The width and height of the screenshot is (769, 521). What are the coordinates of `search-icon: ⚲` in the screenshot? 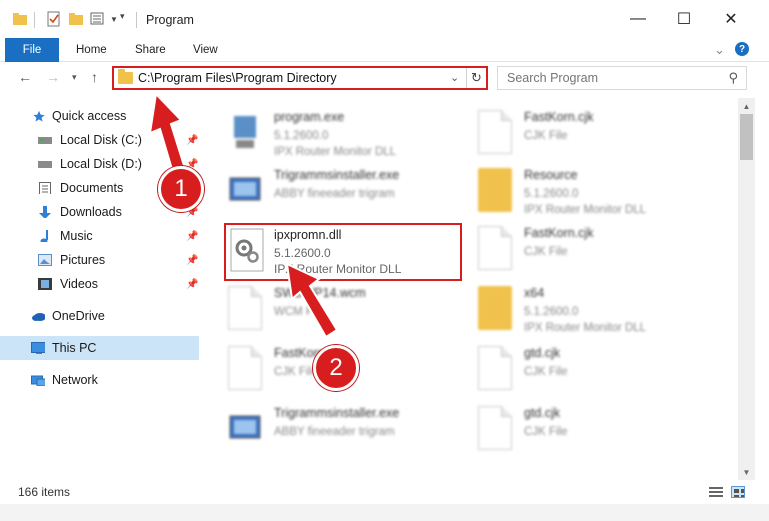 It's located at (733, 78).